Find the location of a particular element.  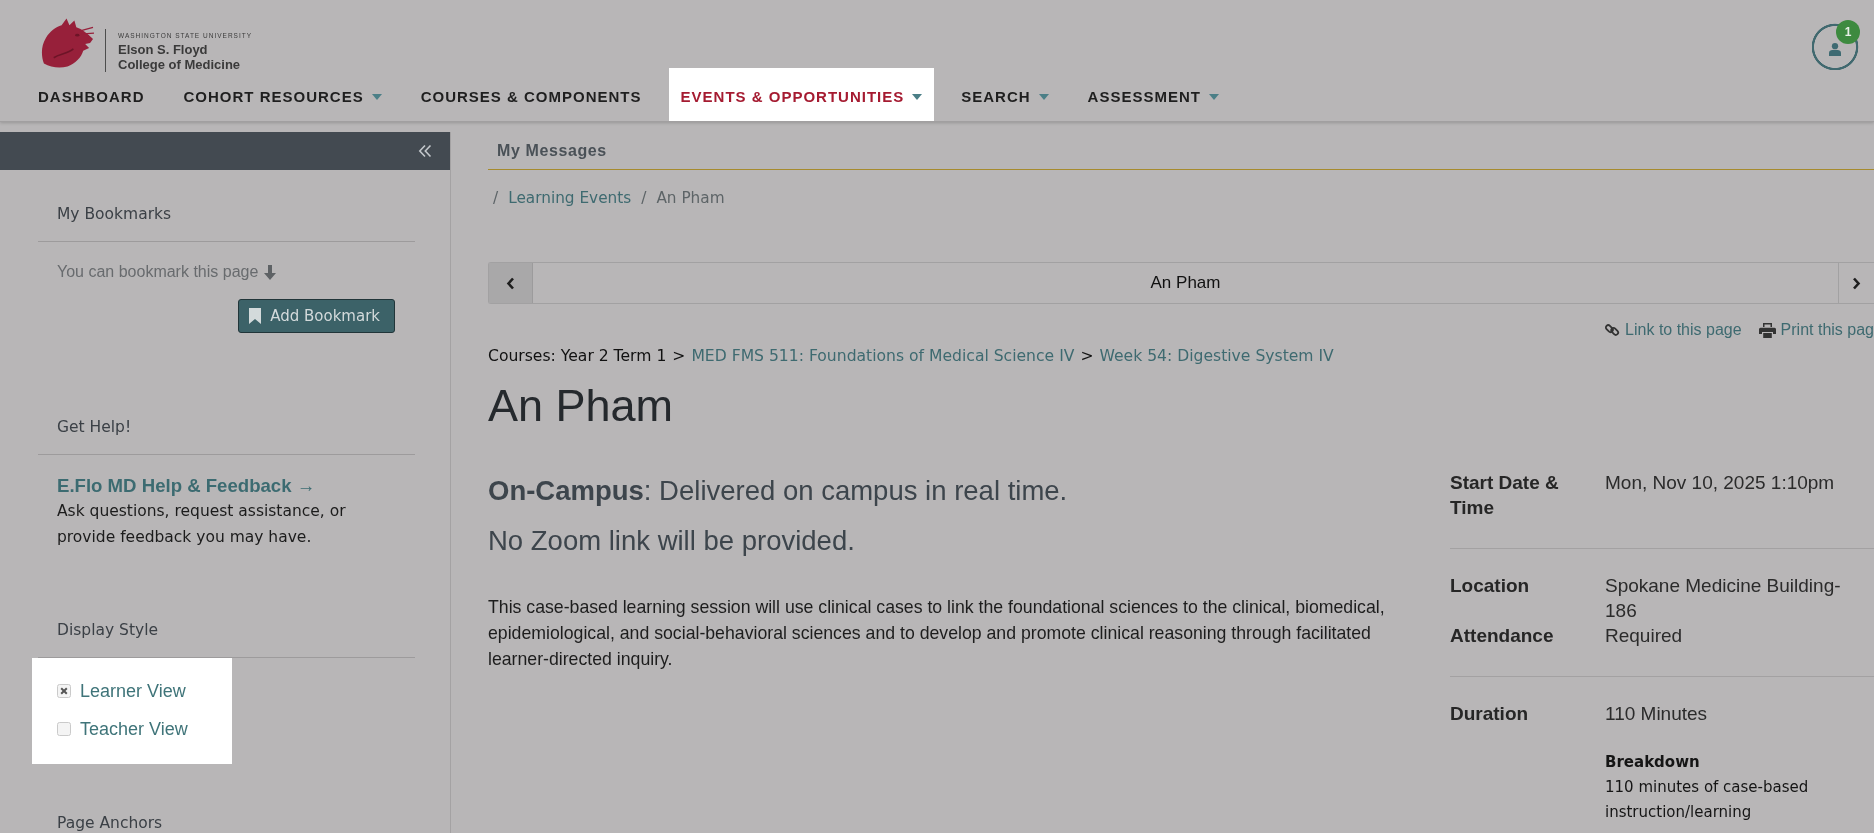

nav-item: SEARCH is located at coordinates (1005, 94).